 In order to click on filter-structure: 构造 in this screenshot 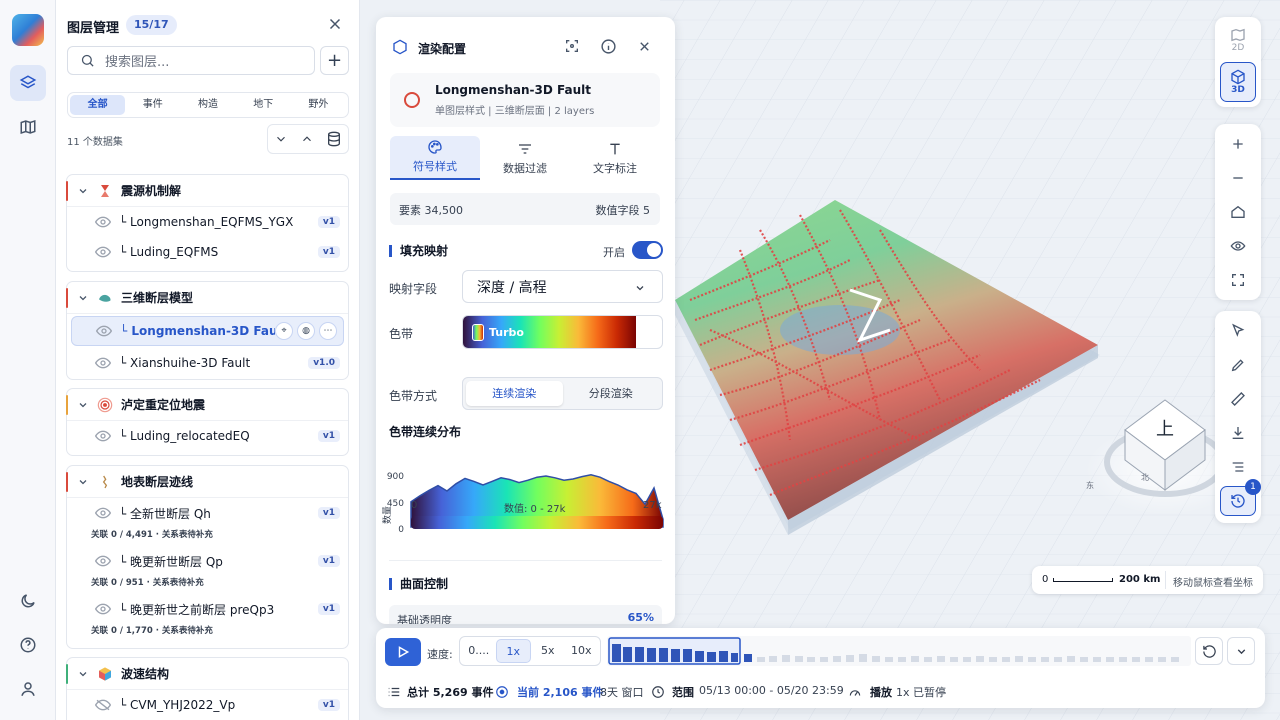, I will do `click(207, 105)`.